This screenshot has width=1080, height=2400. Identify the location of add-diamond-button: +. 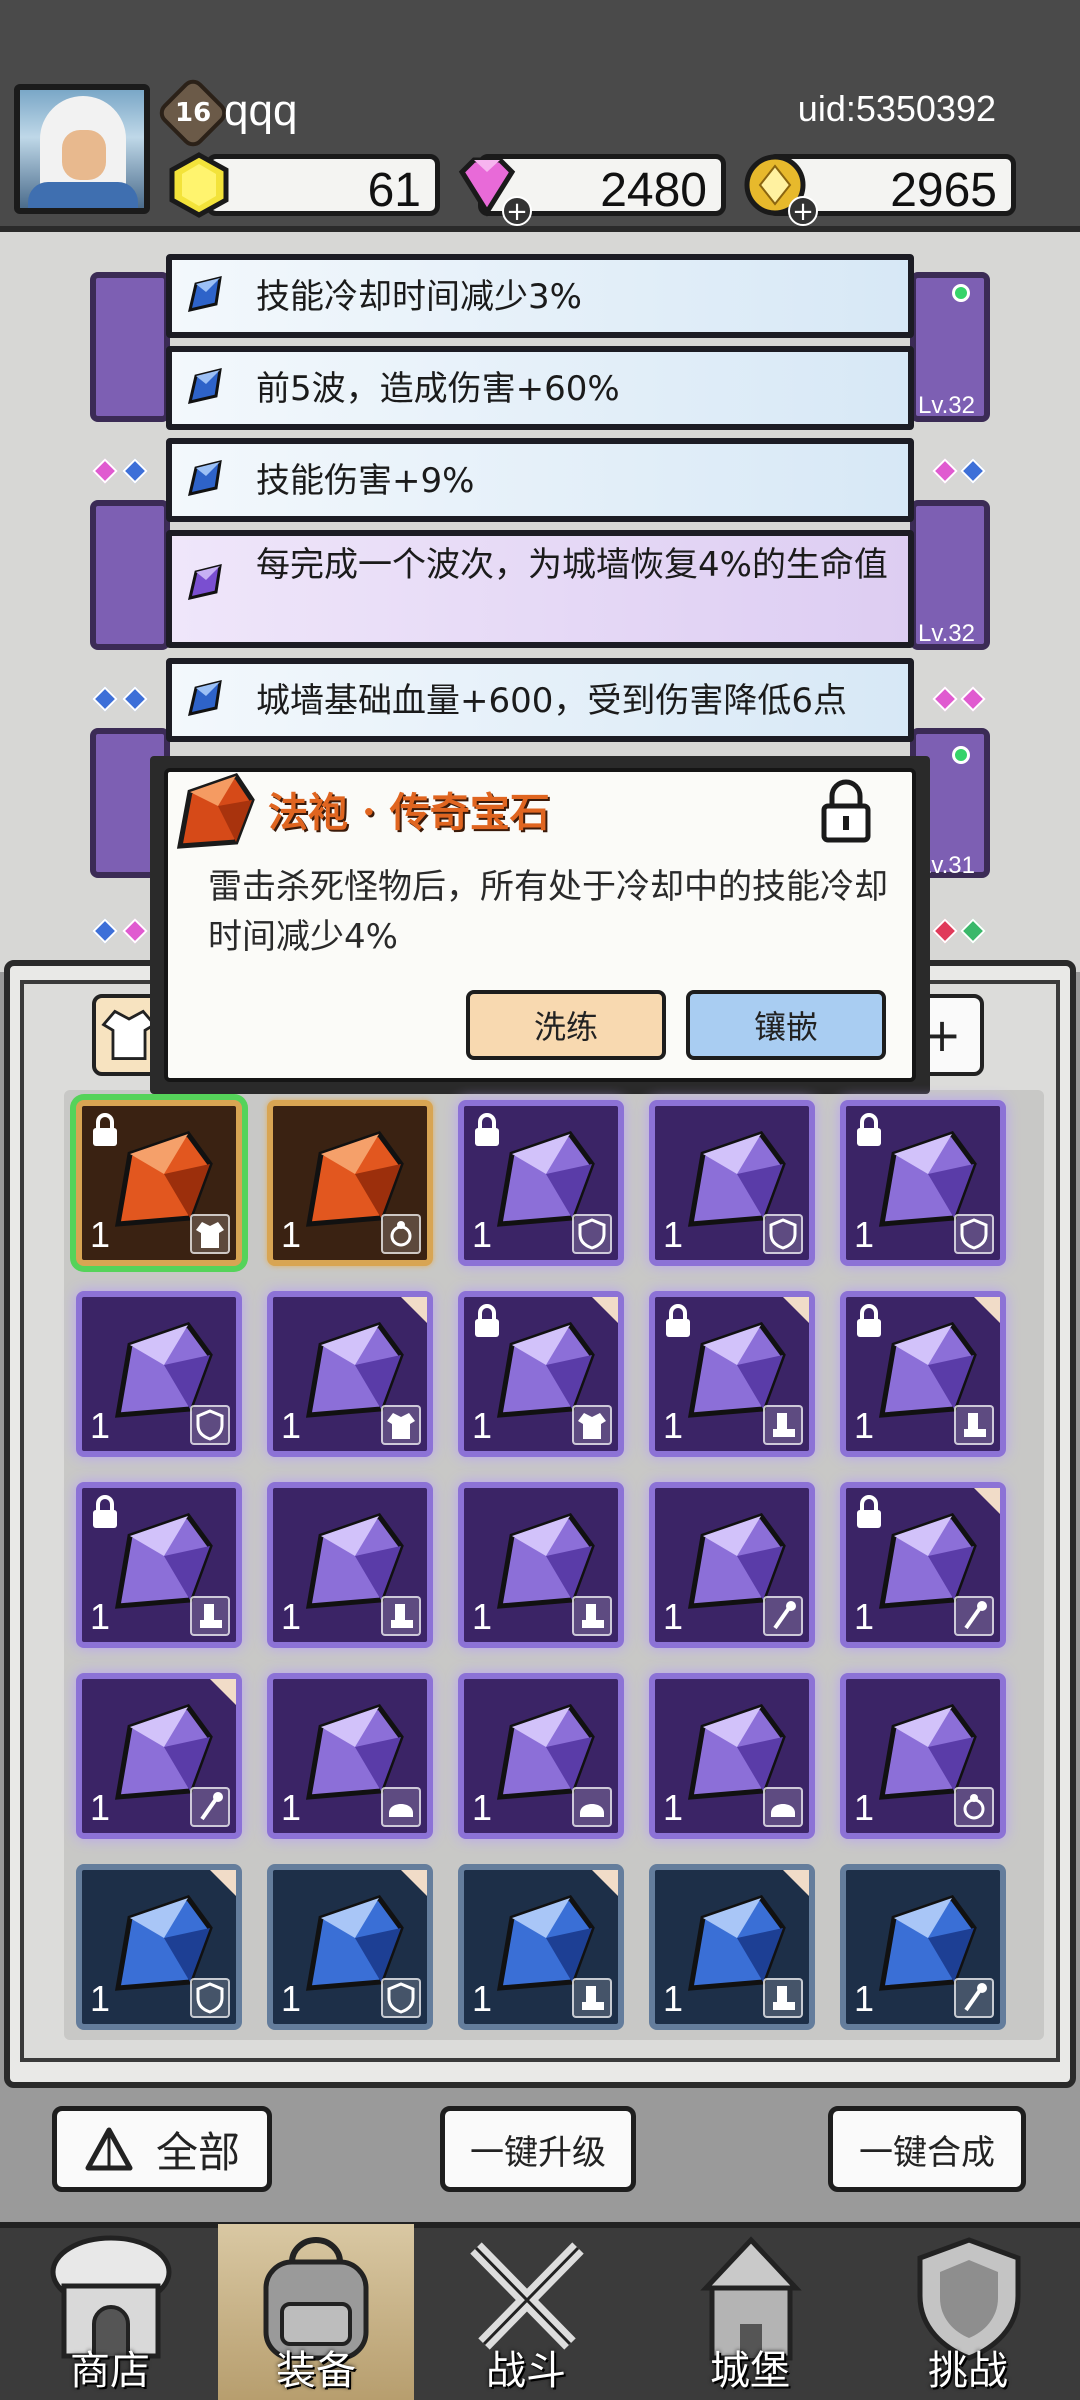
(517, 211).